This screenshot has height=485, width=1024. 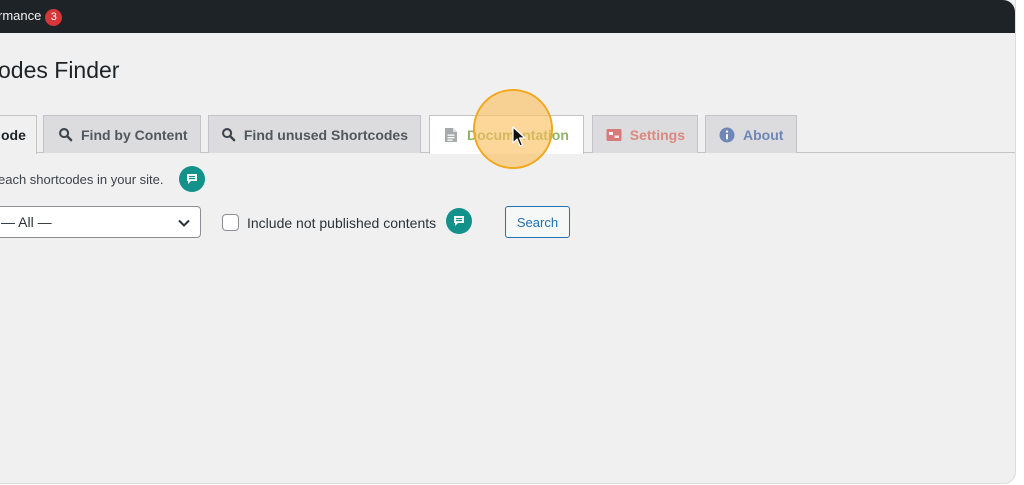 I want to click on info-icon, so click(x=727, y=135).